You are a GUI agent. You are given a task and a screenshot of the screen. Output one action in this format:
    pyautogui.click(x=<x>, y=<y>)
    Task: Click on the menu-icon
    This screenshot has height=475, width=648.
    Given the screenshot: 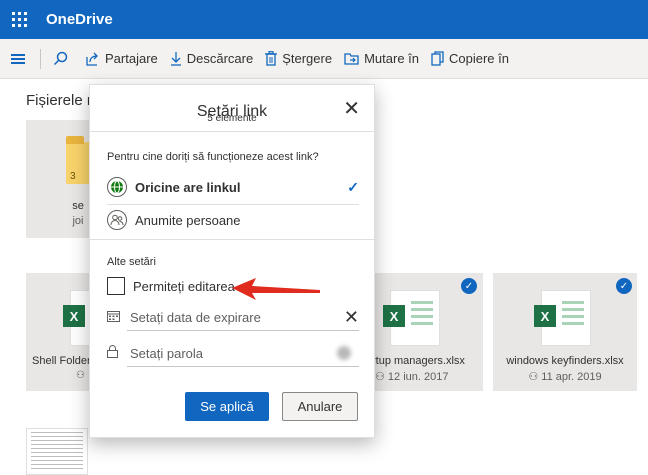 What is the action you would take?
    pyautogui.click(x=18, y=59)
    